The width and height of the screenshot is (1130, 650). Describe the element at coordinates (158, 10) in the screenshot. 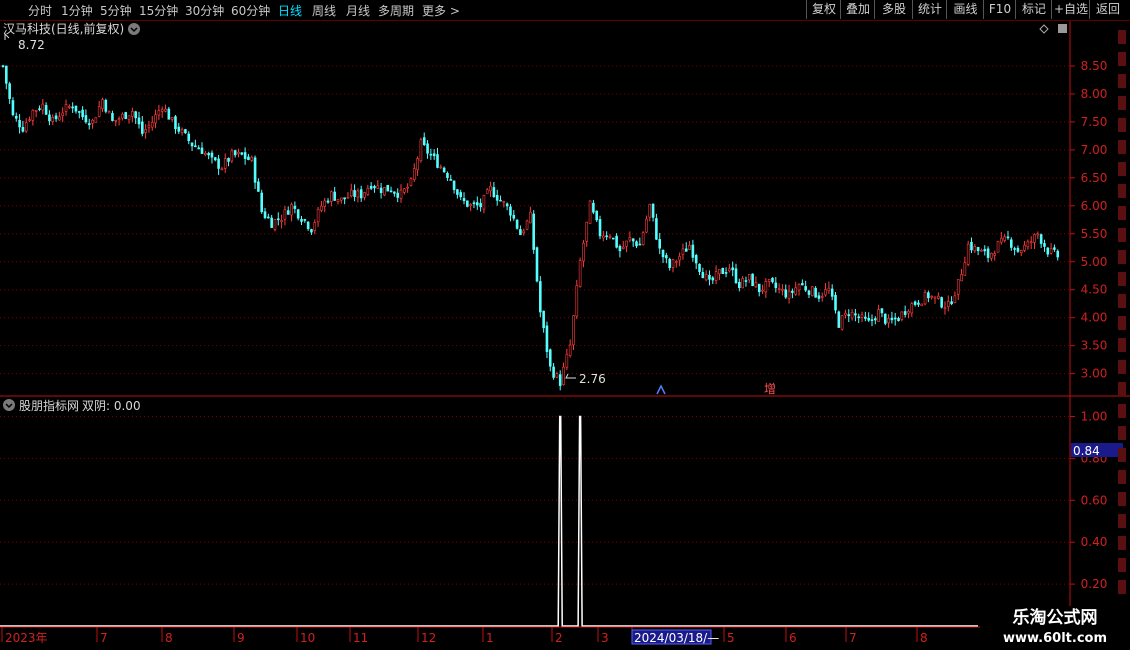

I see `period-tab-3: 15分钟` at that location.